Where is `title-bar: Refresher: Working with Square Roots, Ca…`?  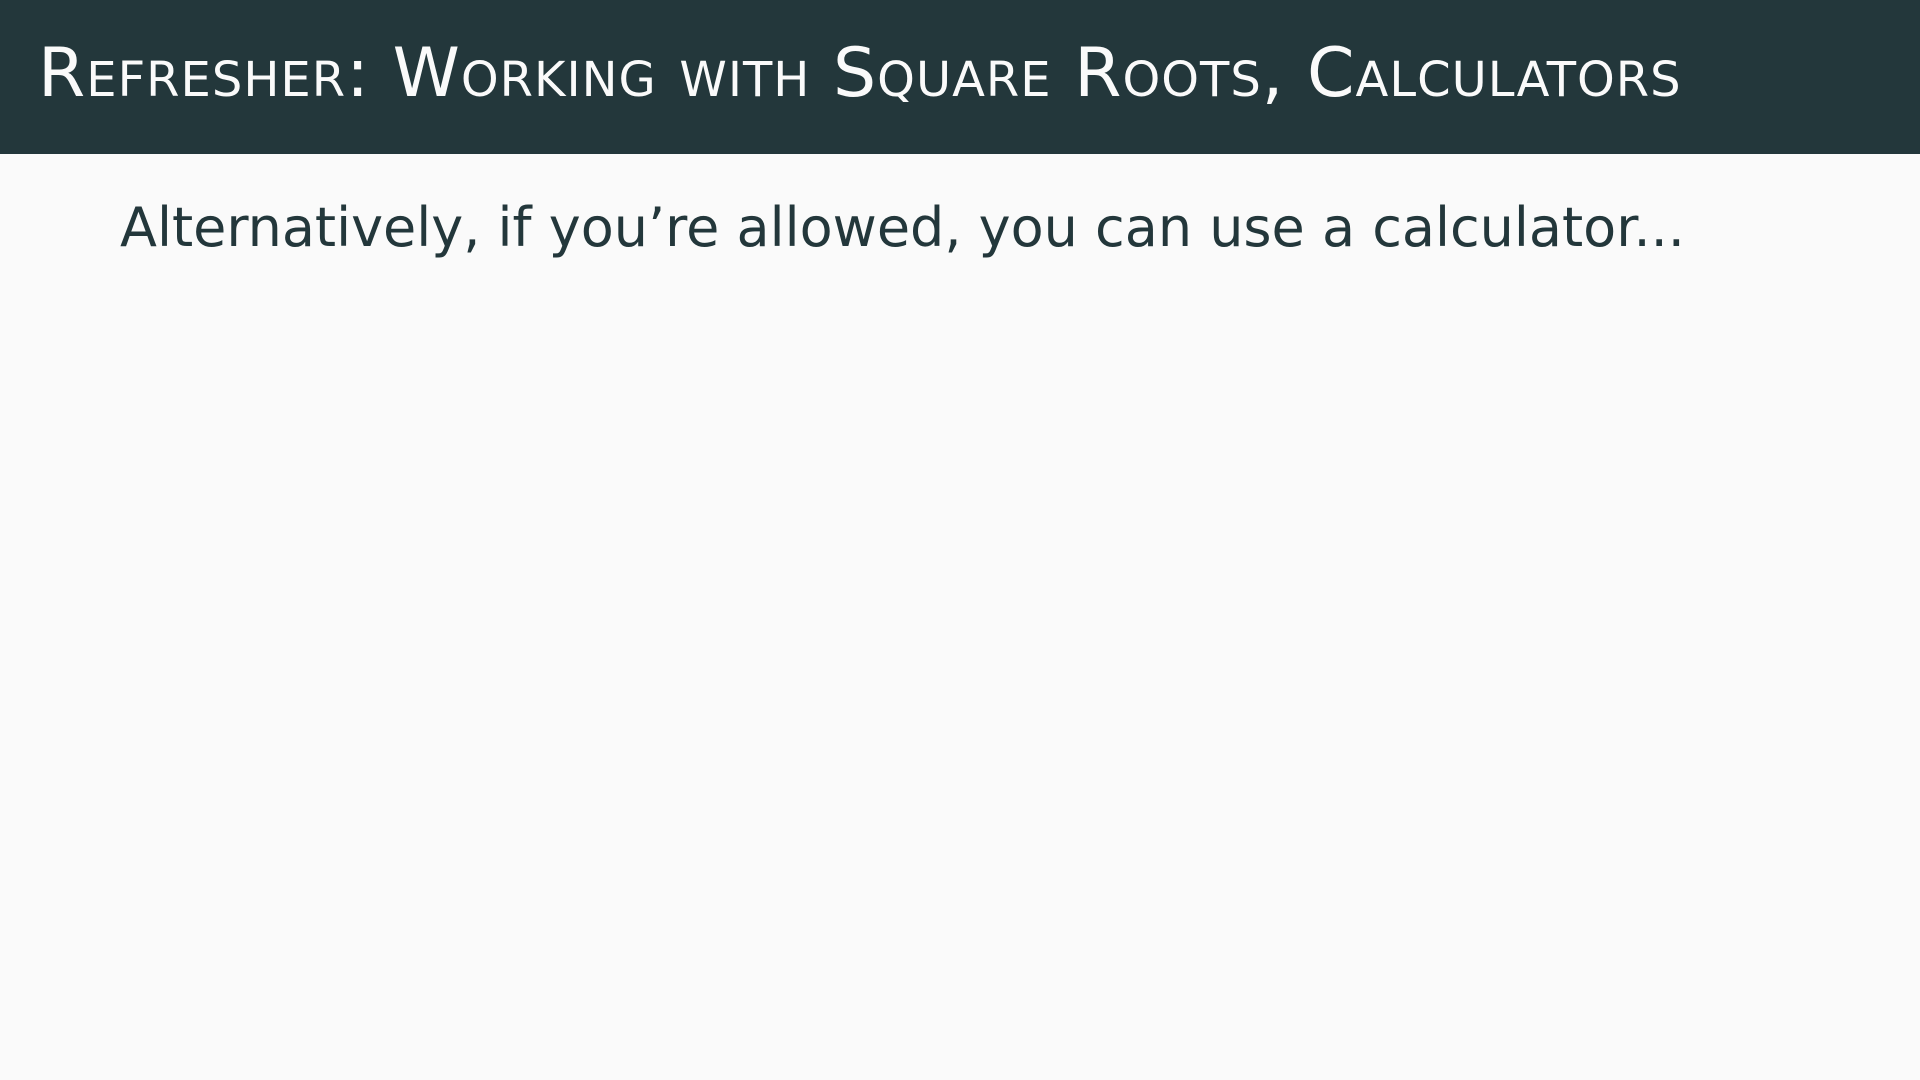 title-bar: Refresher: Working with Square Roots, Ca… is located at coordinates (960, 77).